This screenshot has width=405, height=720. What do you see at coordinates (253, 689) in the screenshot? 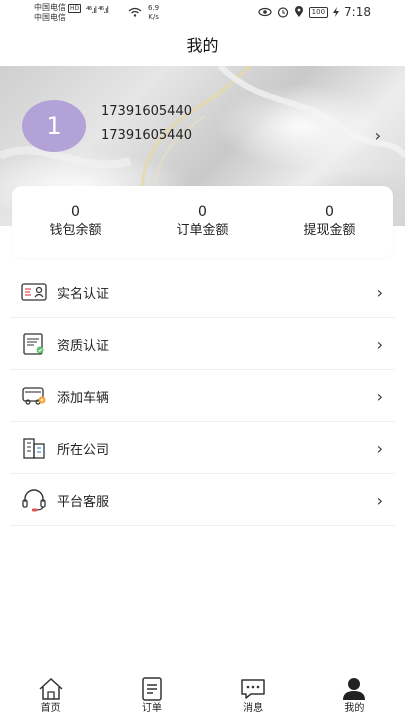
I see `message-icon` at bounding box center [253, 689].